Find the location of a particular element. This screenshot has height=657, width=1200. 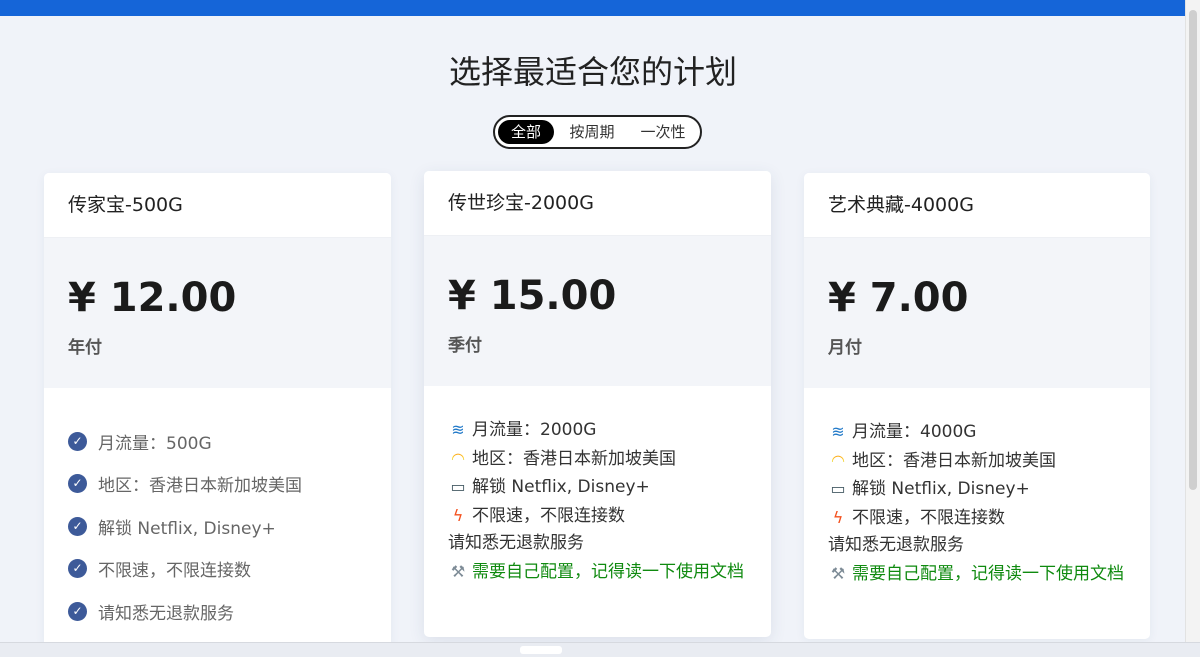

plan-price: ¥ 7.00 is located at coordinates (898, 298).